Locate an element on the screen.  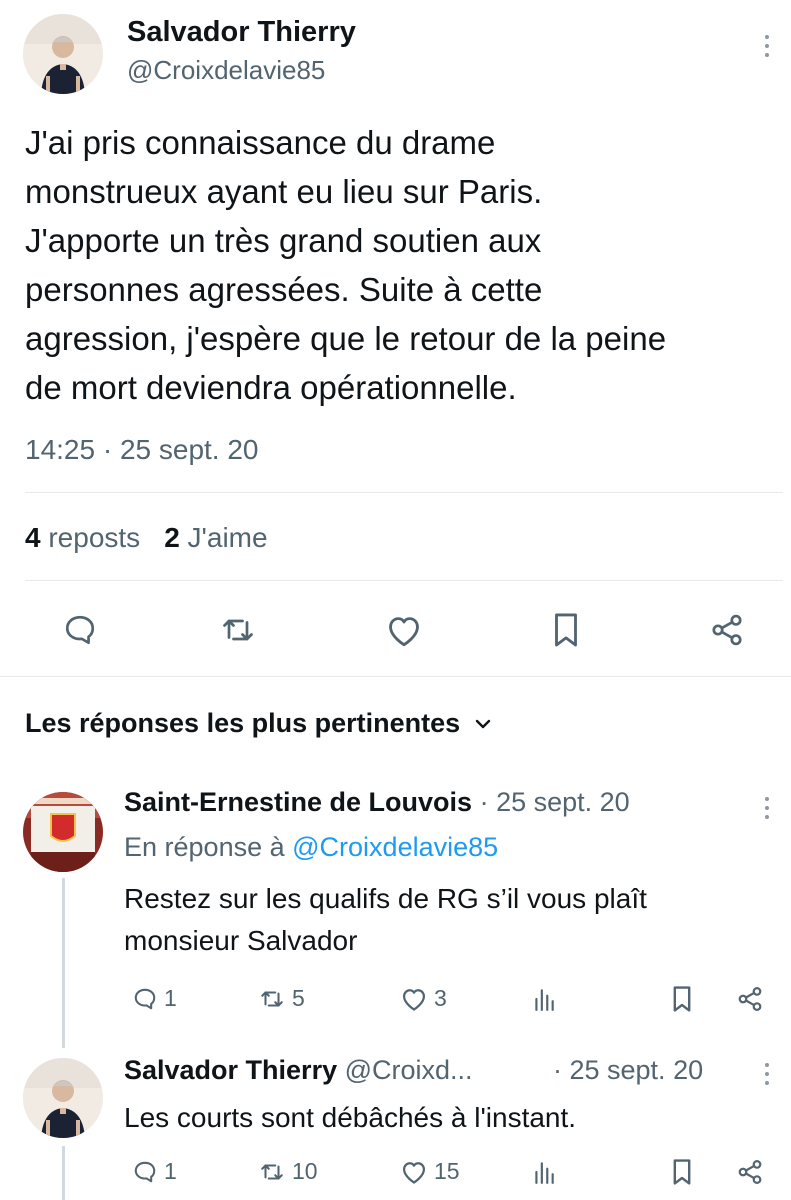
reply-author-name: Saint-Ernestine de Louvois is located at coordinates (298, 802).